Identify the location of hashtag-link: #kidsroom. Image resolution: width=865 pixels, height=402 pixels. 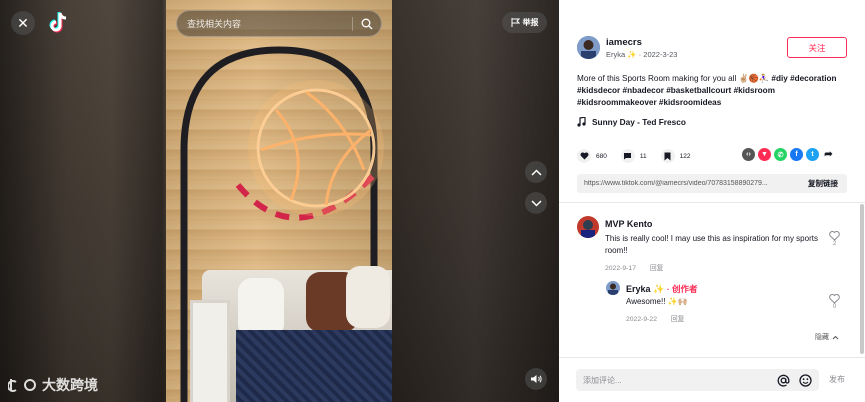
(754, 90).